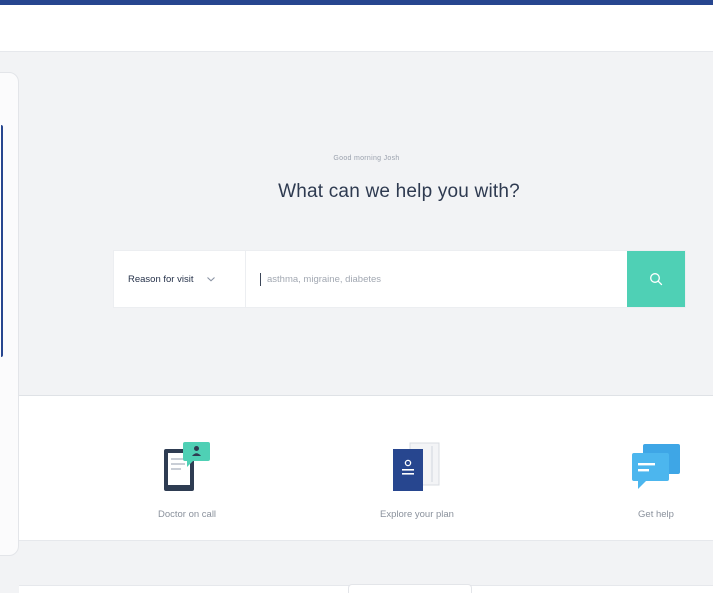  I want to click on reason-for-visit-label: Reason for visit, so click(161, 279).